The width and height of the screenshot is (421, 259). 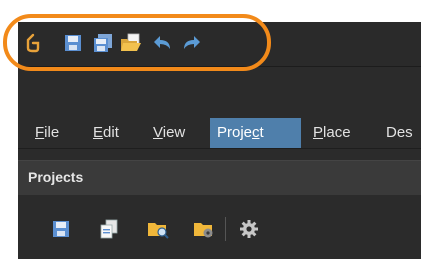 What do you see at coordinates (103, 43) in the screenshot?
I see `save-all-icon` at bounding box center [103, 43].